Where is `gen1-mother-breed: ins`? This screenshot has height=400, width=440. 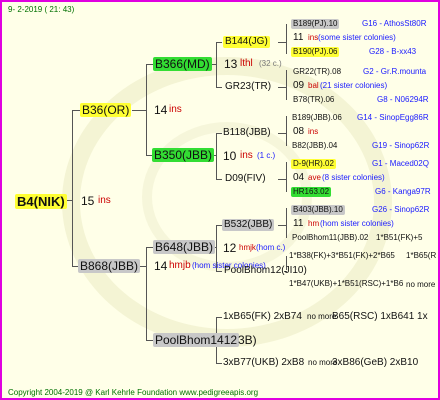
gen1-mother-breed: ins is located at coordinates (175, 109).